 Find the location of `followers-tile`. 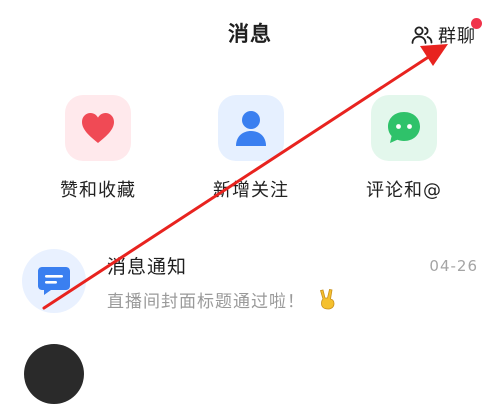

followers-tile is located at coordinates (251, 128).